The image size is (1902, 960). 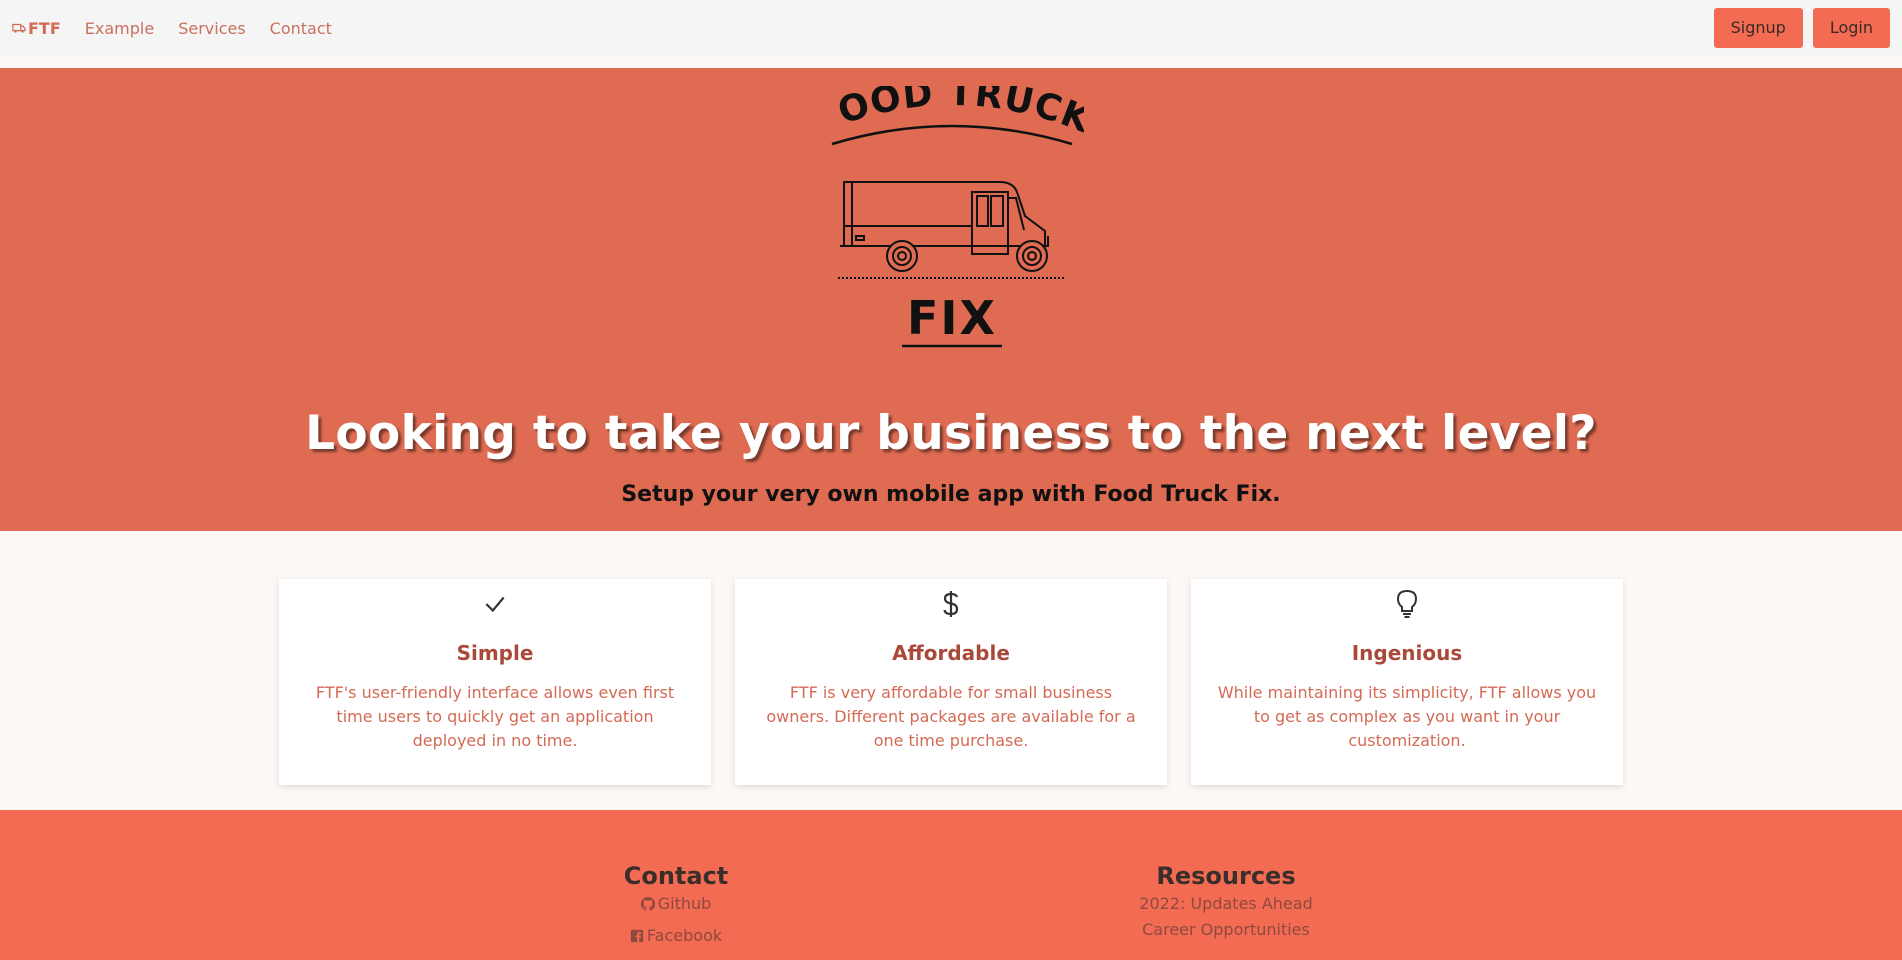 What do you see at coordinates (676, 876) in the screenshot?
I see `footer-contact-title: Contact` at bounding box center [676, 876].